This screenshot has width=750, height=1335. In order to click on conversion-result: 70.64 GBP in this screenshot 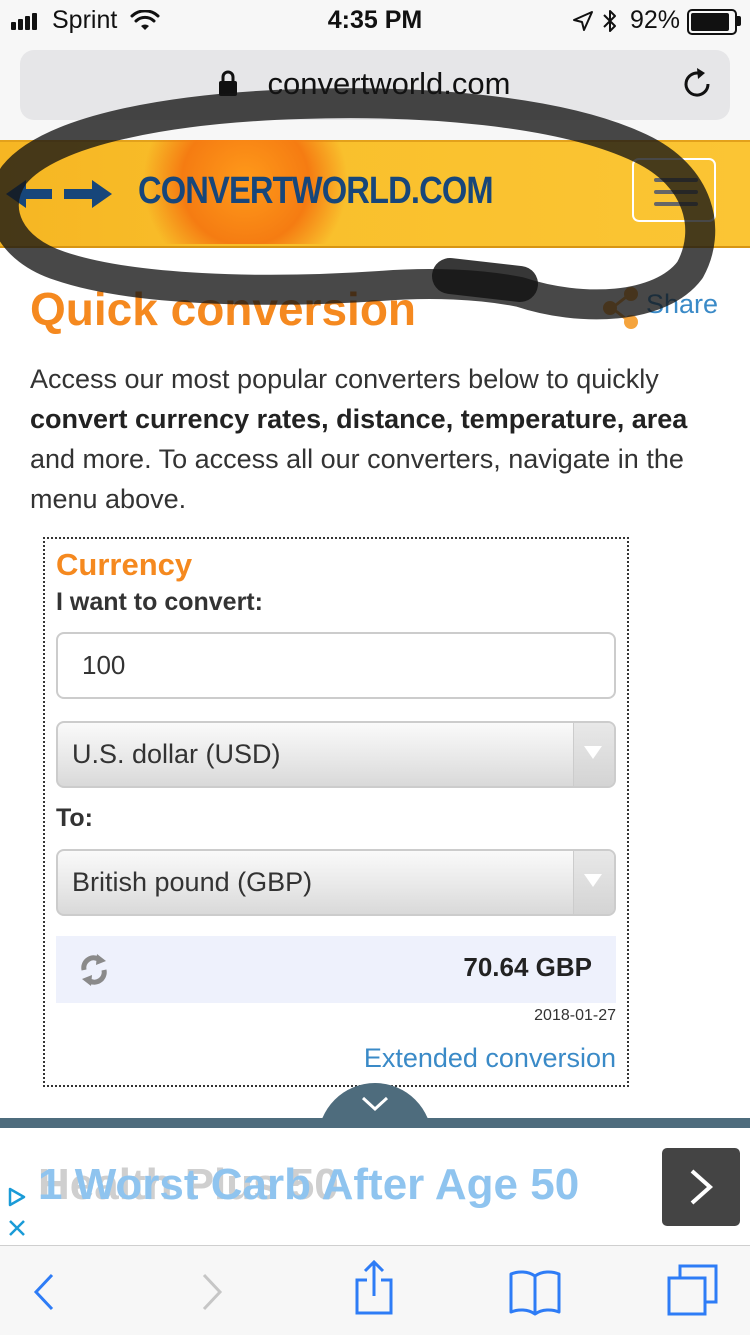, I will do `click(527, 967)`.